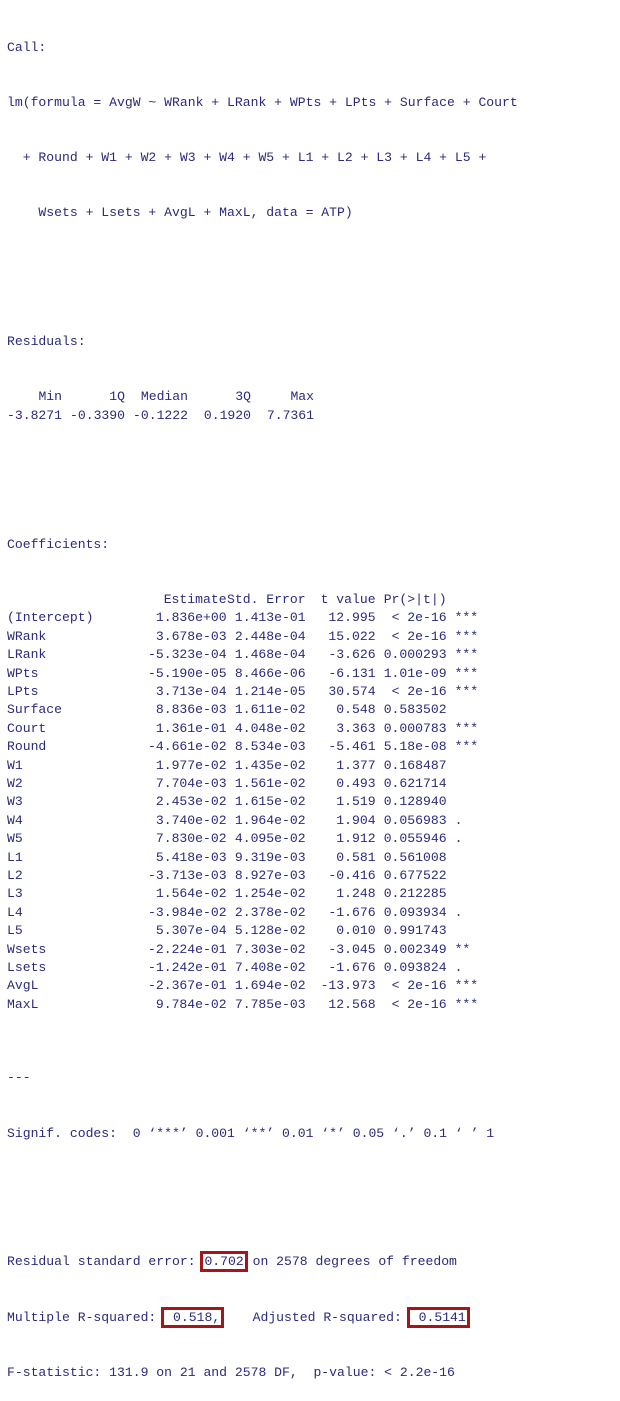 The image size is (620, 1401). I want to click on coef-term: W1, so click(15, 765).